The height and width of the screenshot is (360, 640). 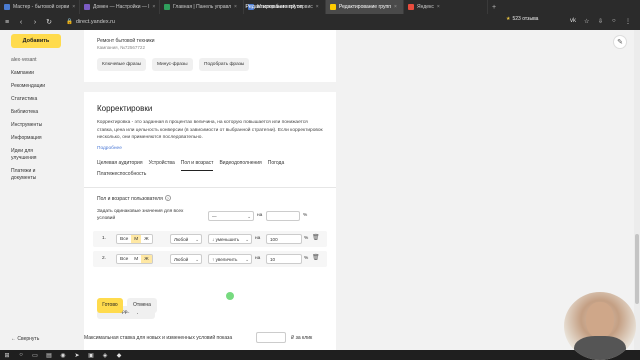 I want to click on tab-gender-age: Пол и возраст, so click(x=197, y=165).